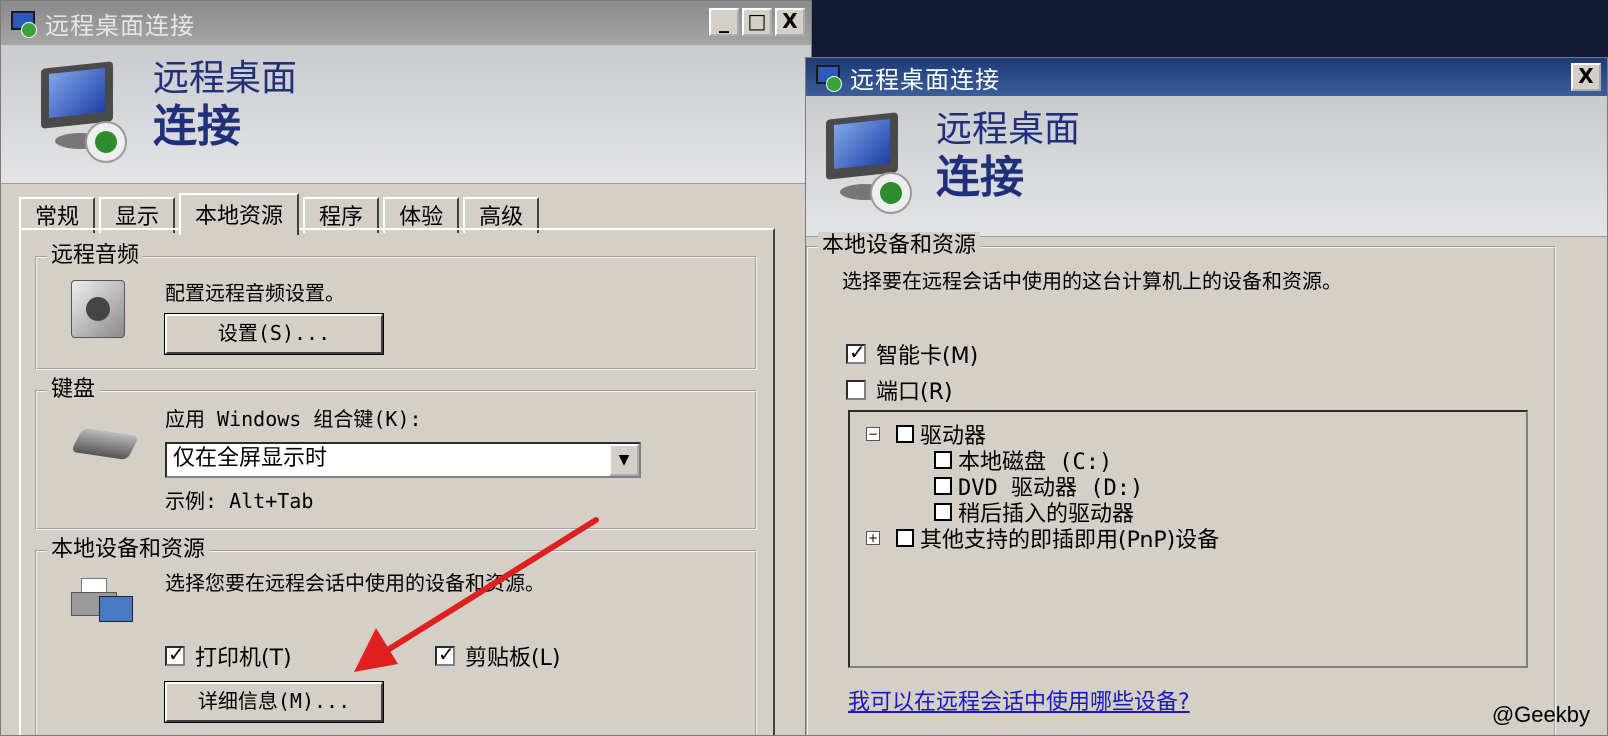 This screenshot has width=1608, height=736. Describe the element at coordinates (403, 460) in the screenshot. I see `windows-key-dropdown: 仅在全屏显示时 ▼` at that location.